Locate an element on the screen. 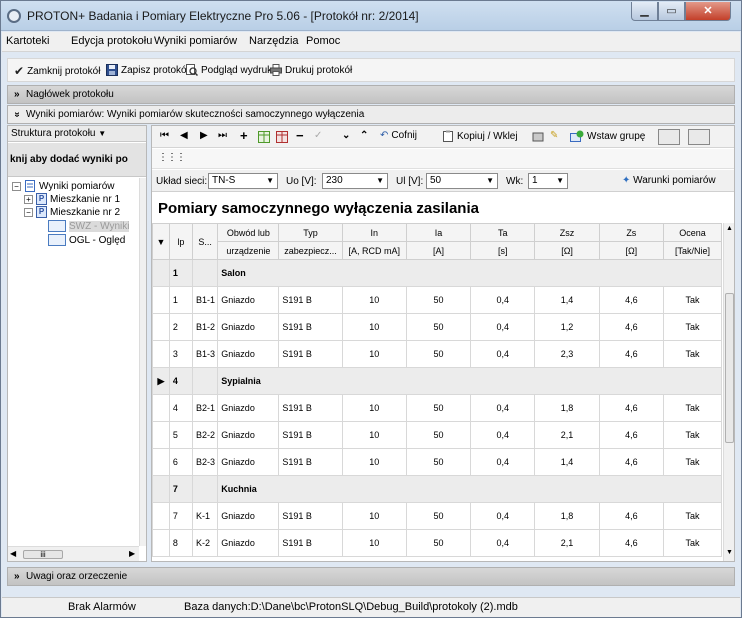  group-row: ▶ 4 Sypialnia is located at coordinates (437, 381).